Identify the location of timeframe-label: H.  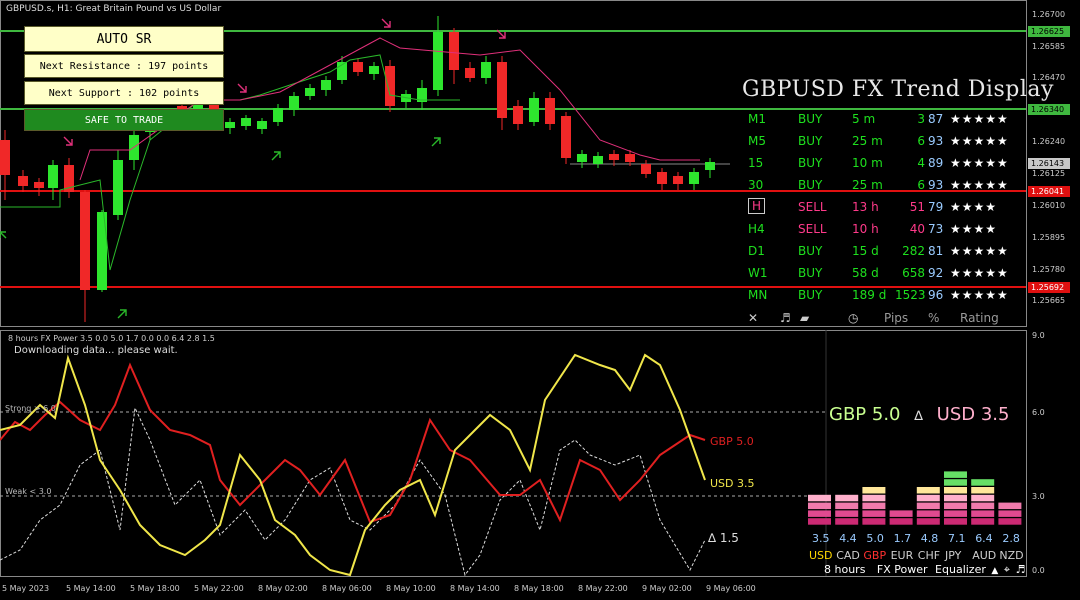
(757, 206).